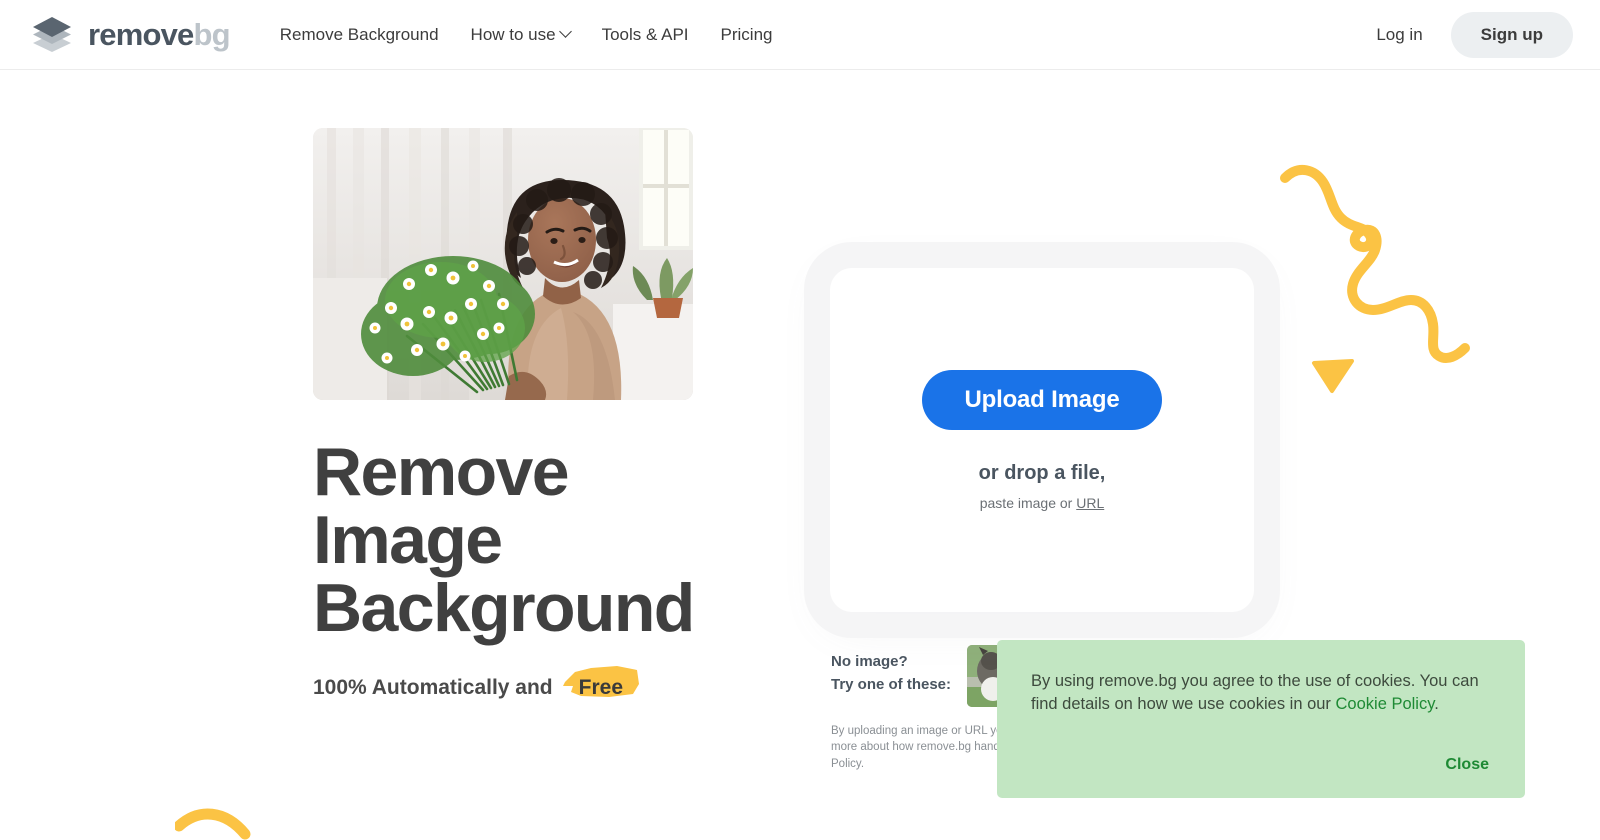 This screenshot has height=840, width=1600. I want to click on signup-button: Sign up, so click(1511, 34).